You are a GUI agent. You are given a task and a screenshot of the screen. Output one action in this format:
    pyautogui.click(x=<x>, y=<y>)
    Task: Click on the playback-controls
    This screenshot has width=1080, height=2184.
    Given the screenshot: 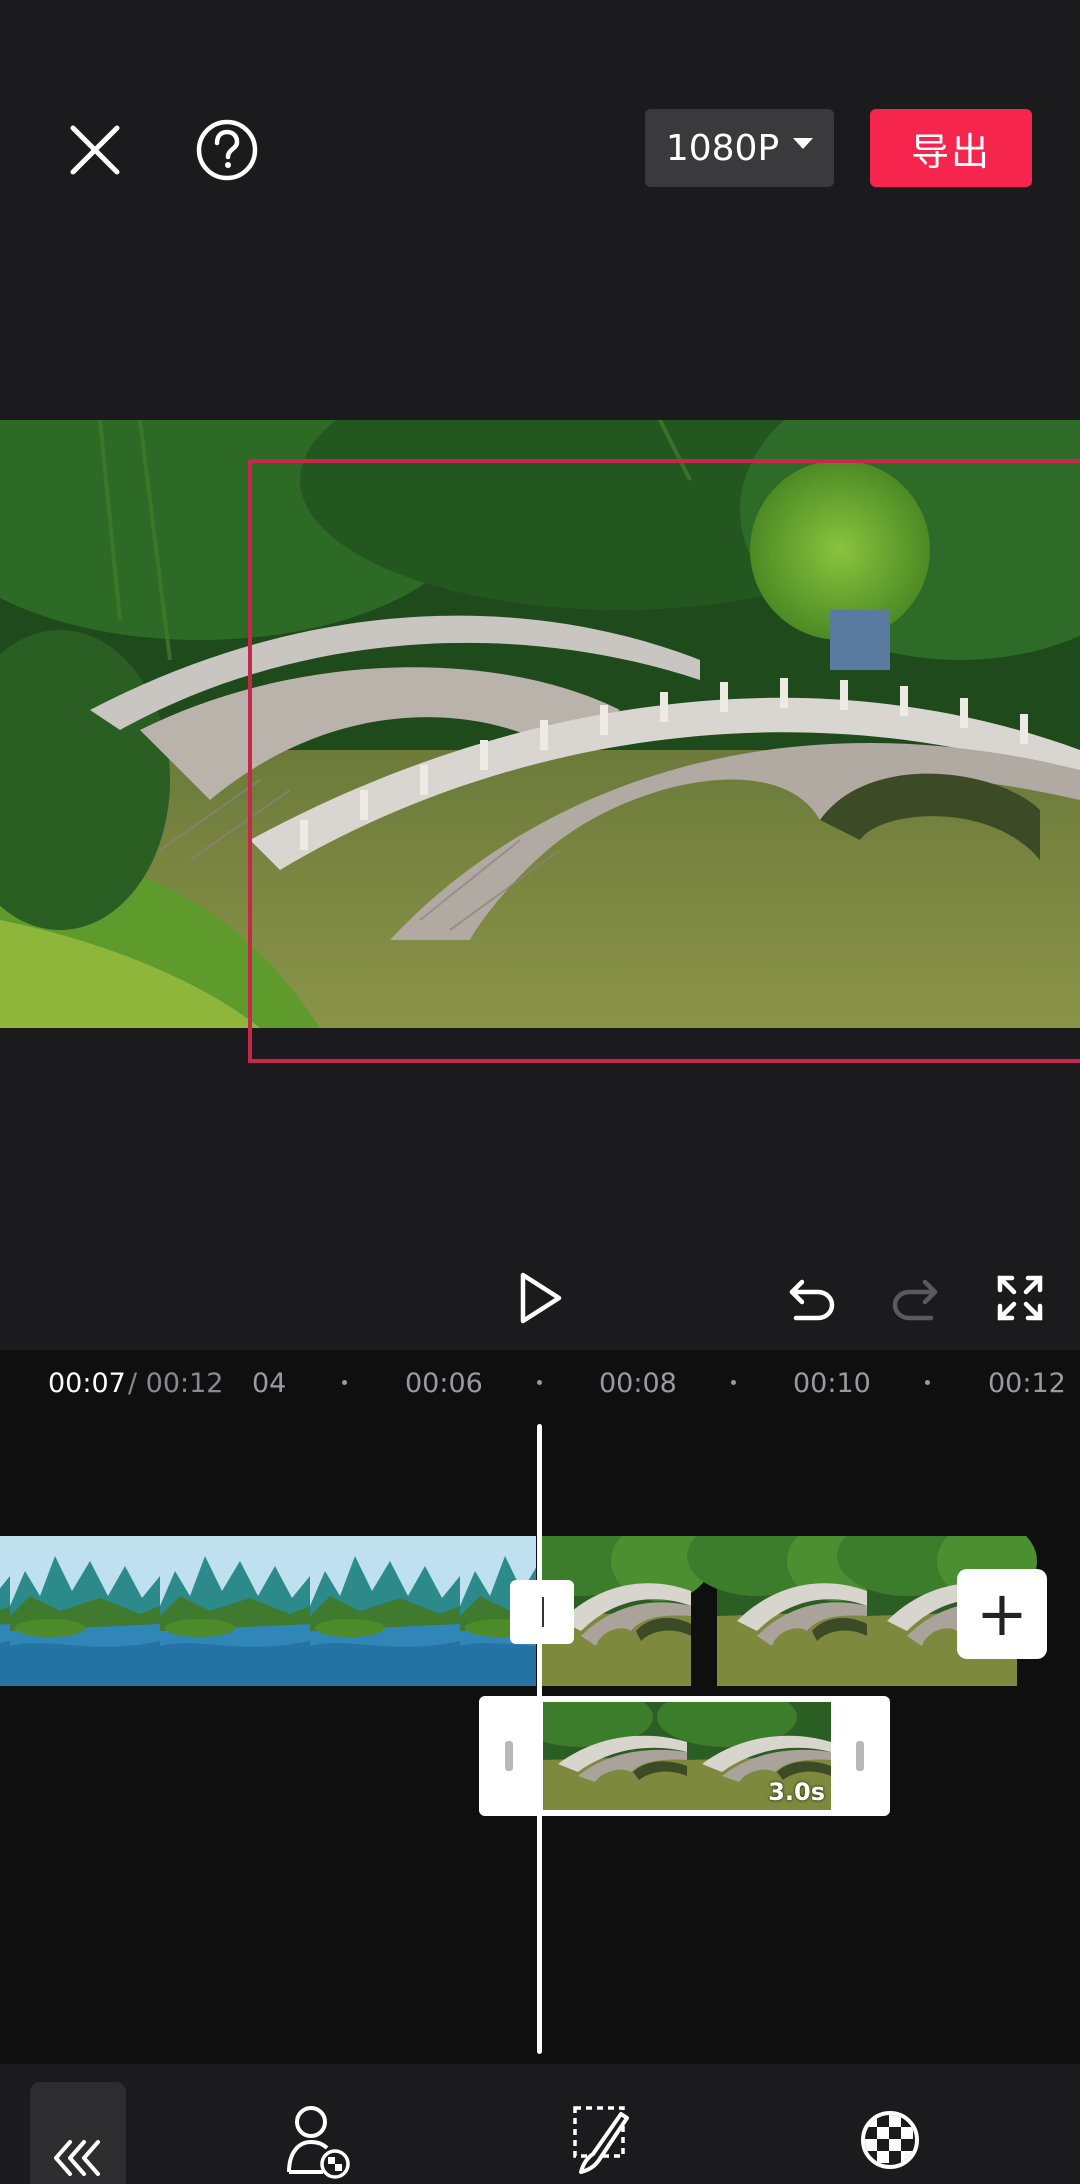 What is the action you would take?
    pyautogui.click(x=540, y=1295)
    